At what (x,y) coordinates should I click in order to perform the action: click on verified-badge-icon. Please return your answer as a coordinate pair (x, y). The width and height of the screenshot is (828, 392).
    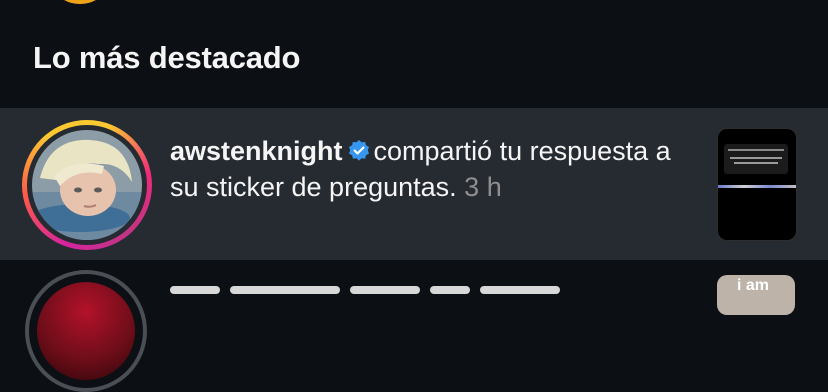
    Looking at the image, I should click on (359, 154).